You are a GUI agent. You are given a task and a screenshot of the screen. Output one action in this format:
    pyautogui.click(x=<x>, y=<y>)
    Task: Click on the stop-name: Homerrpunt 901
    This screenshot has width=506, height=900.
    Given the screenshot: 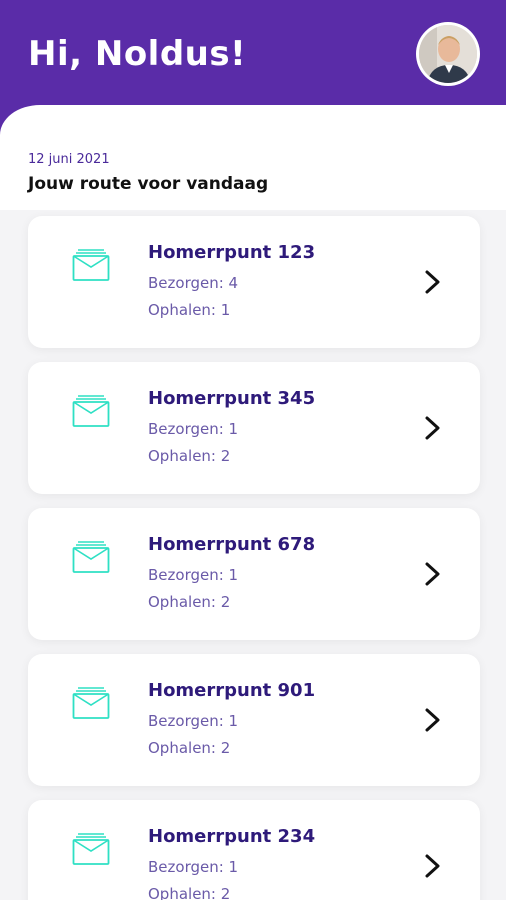 What is the action you would take?
    pyautogui.click(x=232, y=690)
    